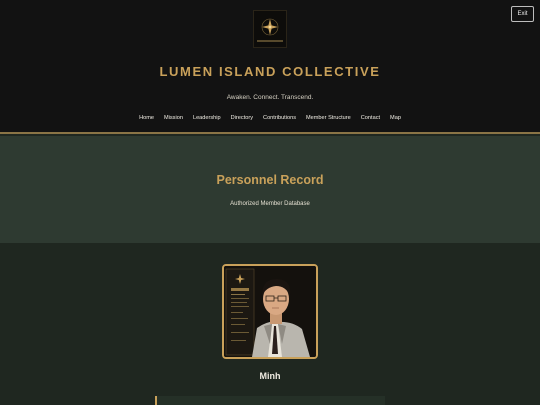  What do you see at coordinates (270, 311) in the screenshot?
I see `member-portrait` at bounding box center [270, 311].